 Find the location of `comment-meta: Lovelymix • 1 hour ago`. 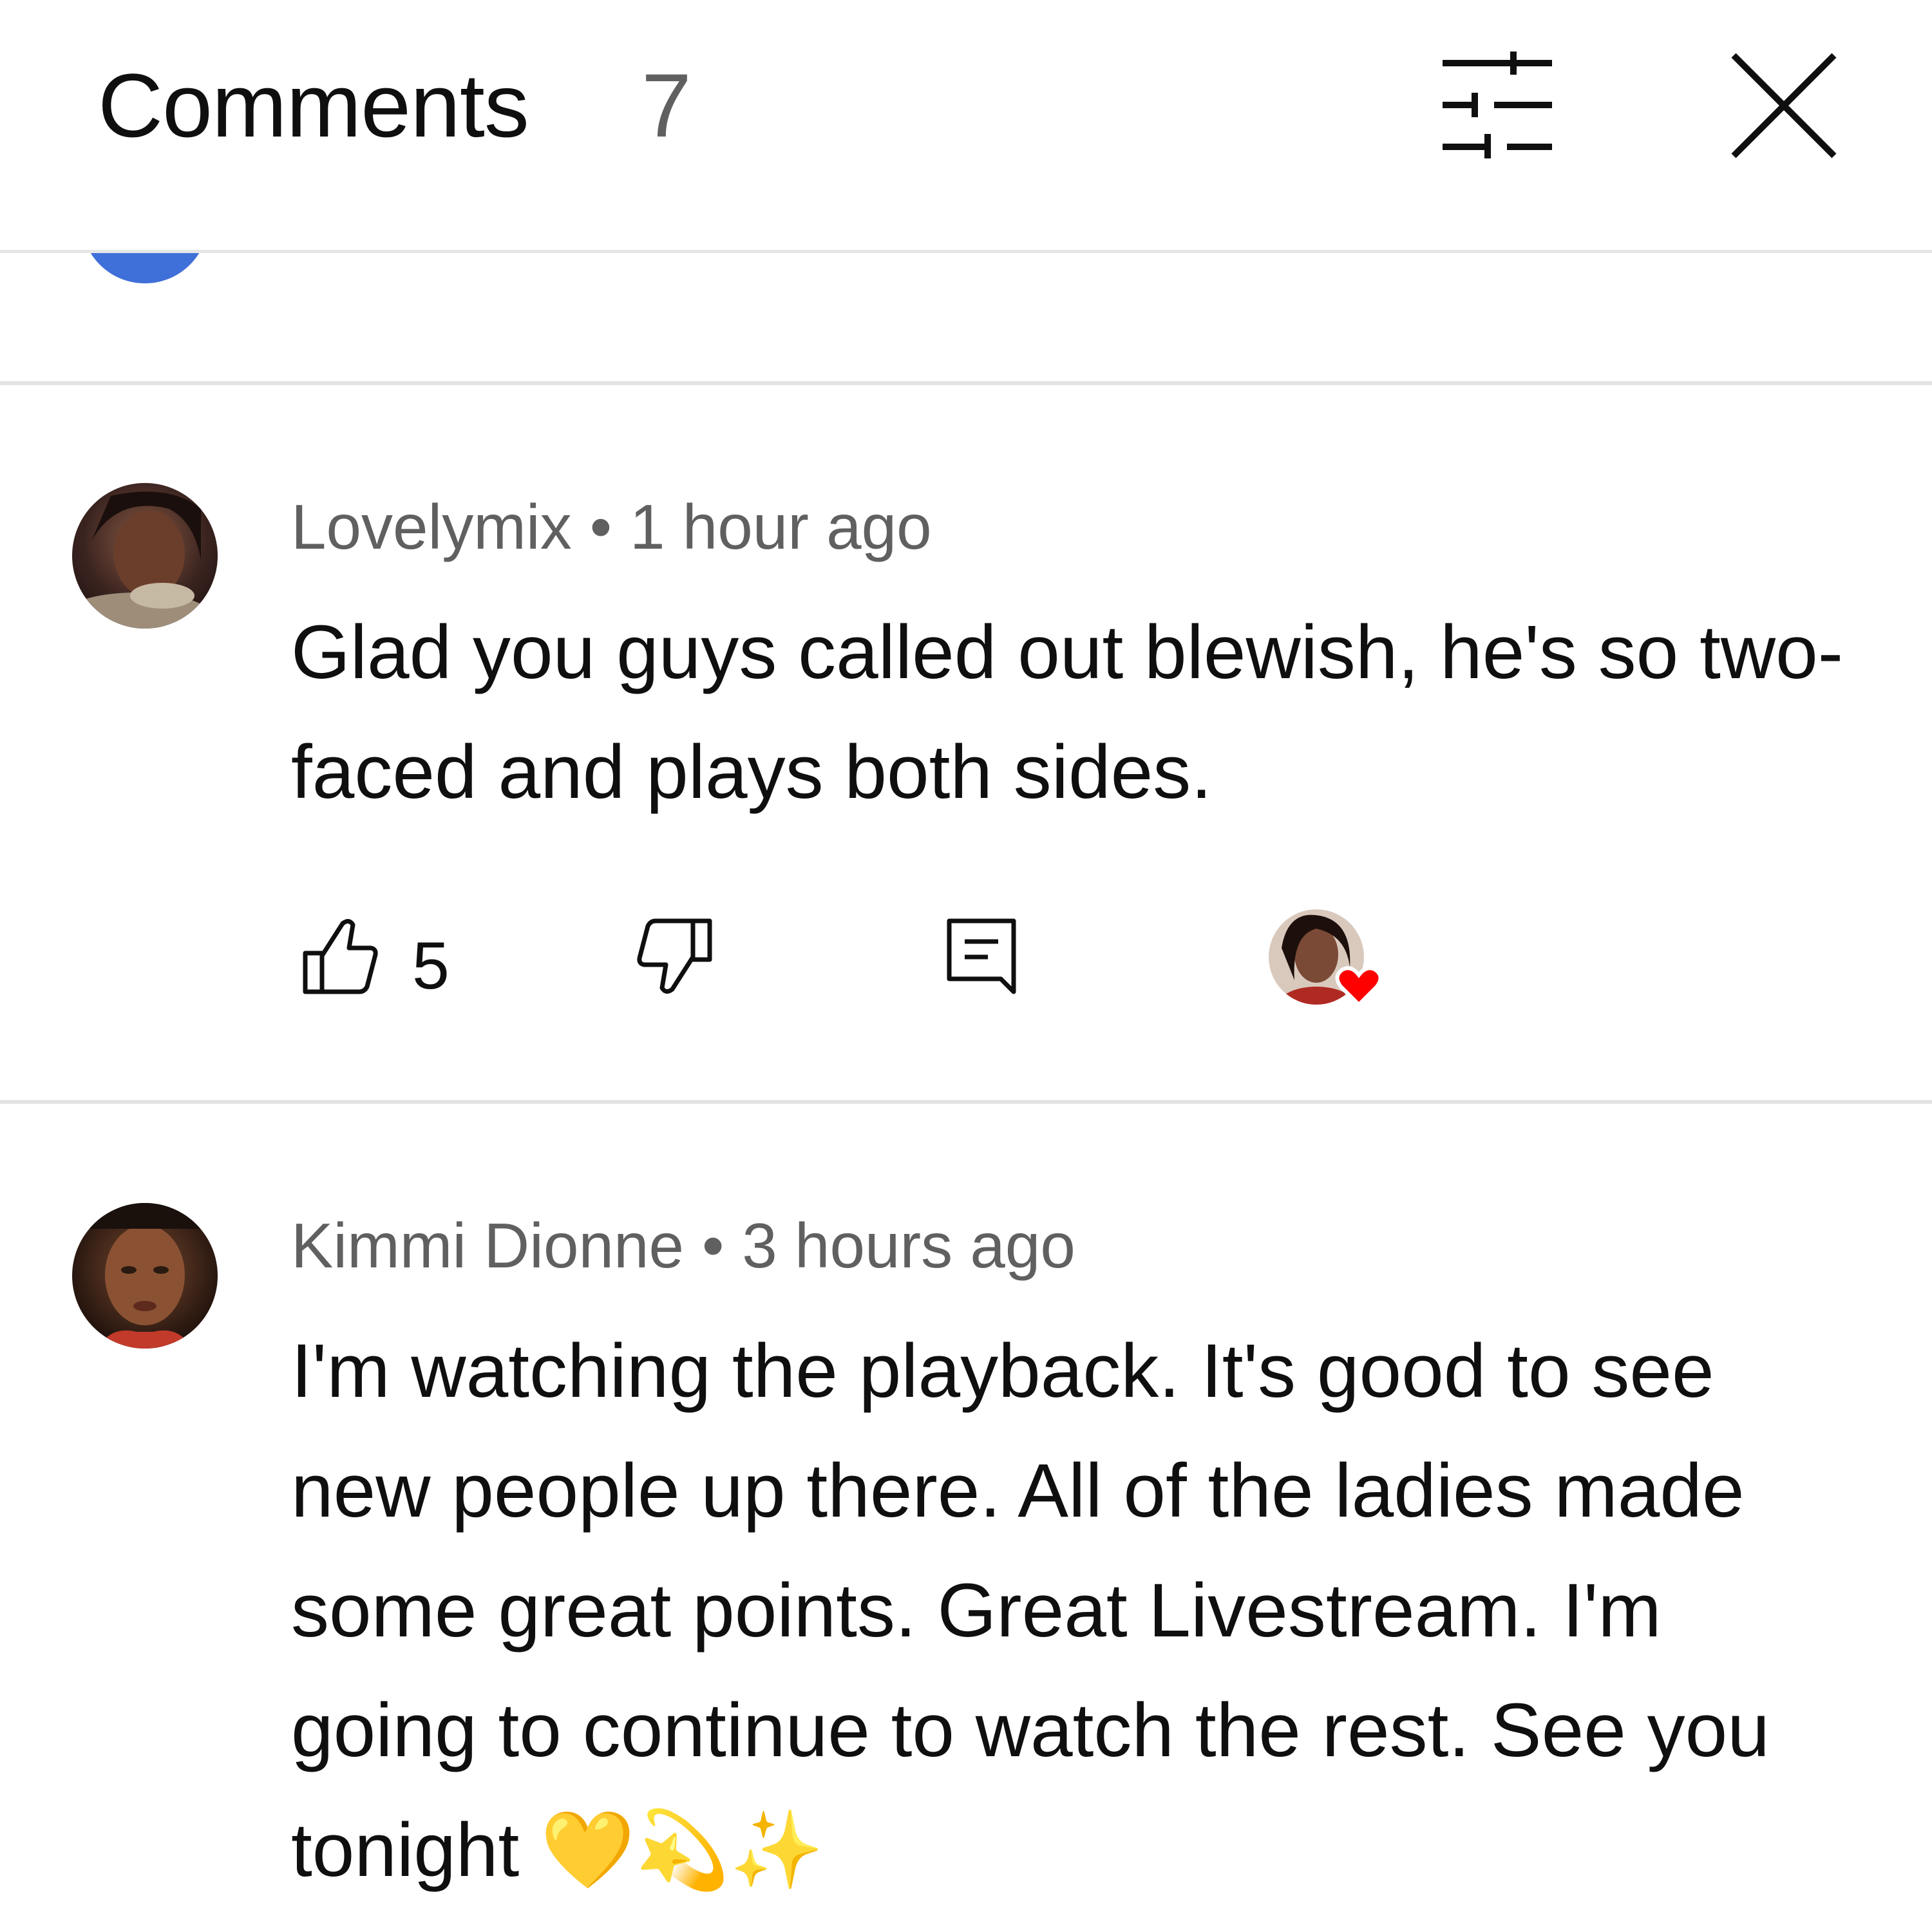

comment-meta: Lovelymix • 1 hour ago is located at coordinates (611, 526).